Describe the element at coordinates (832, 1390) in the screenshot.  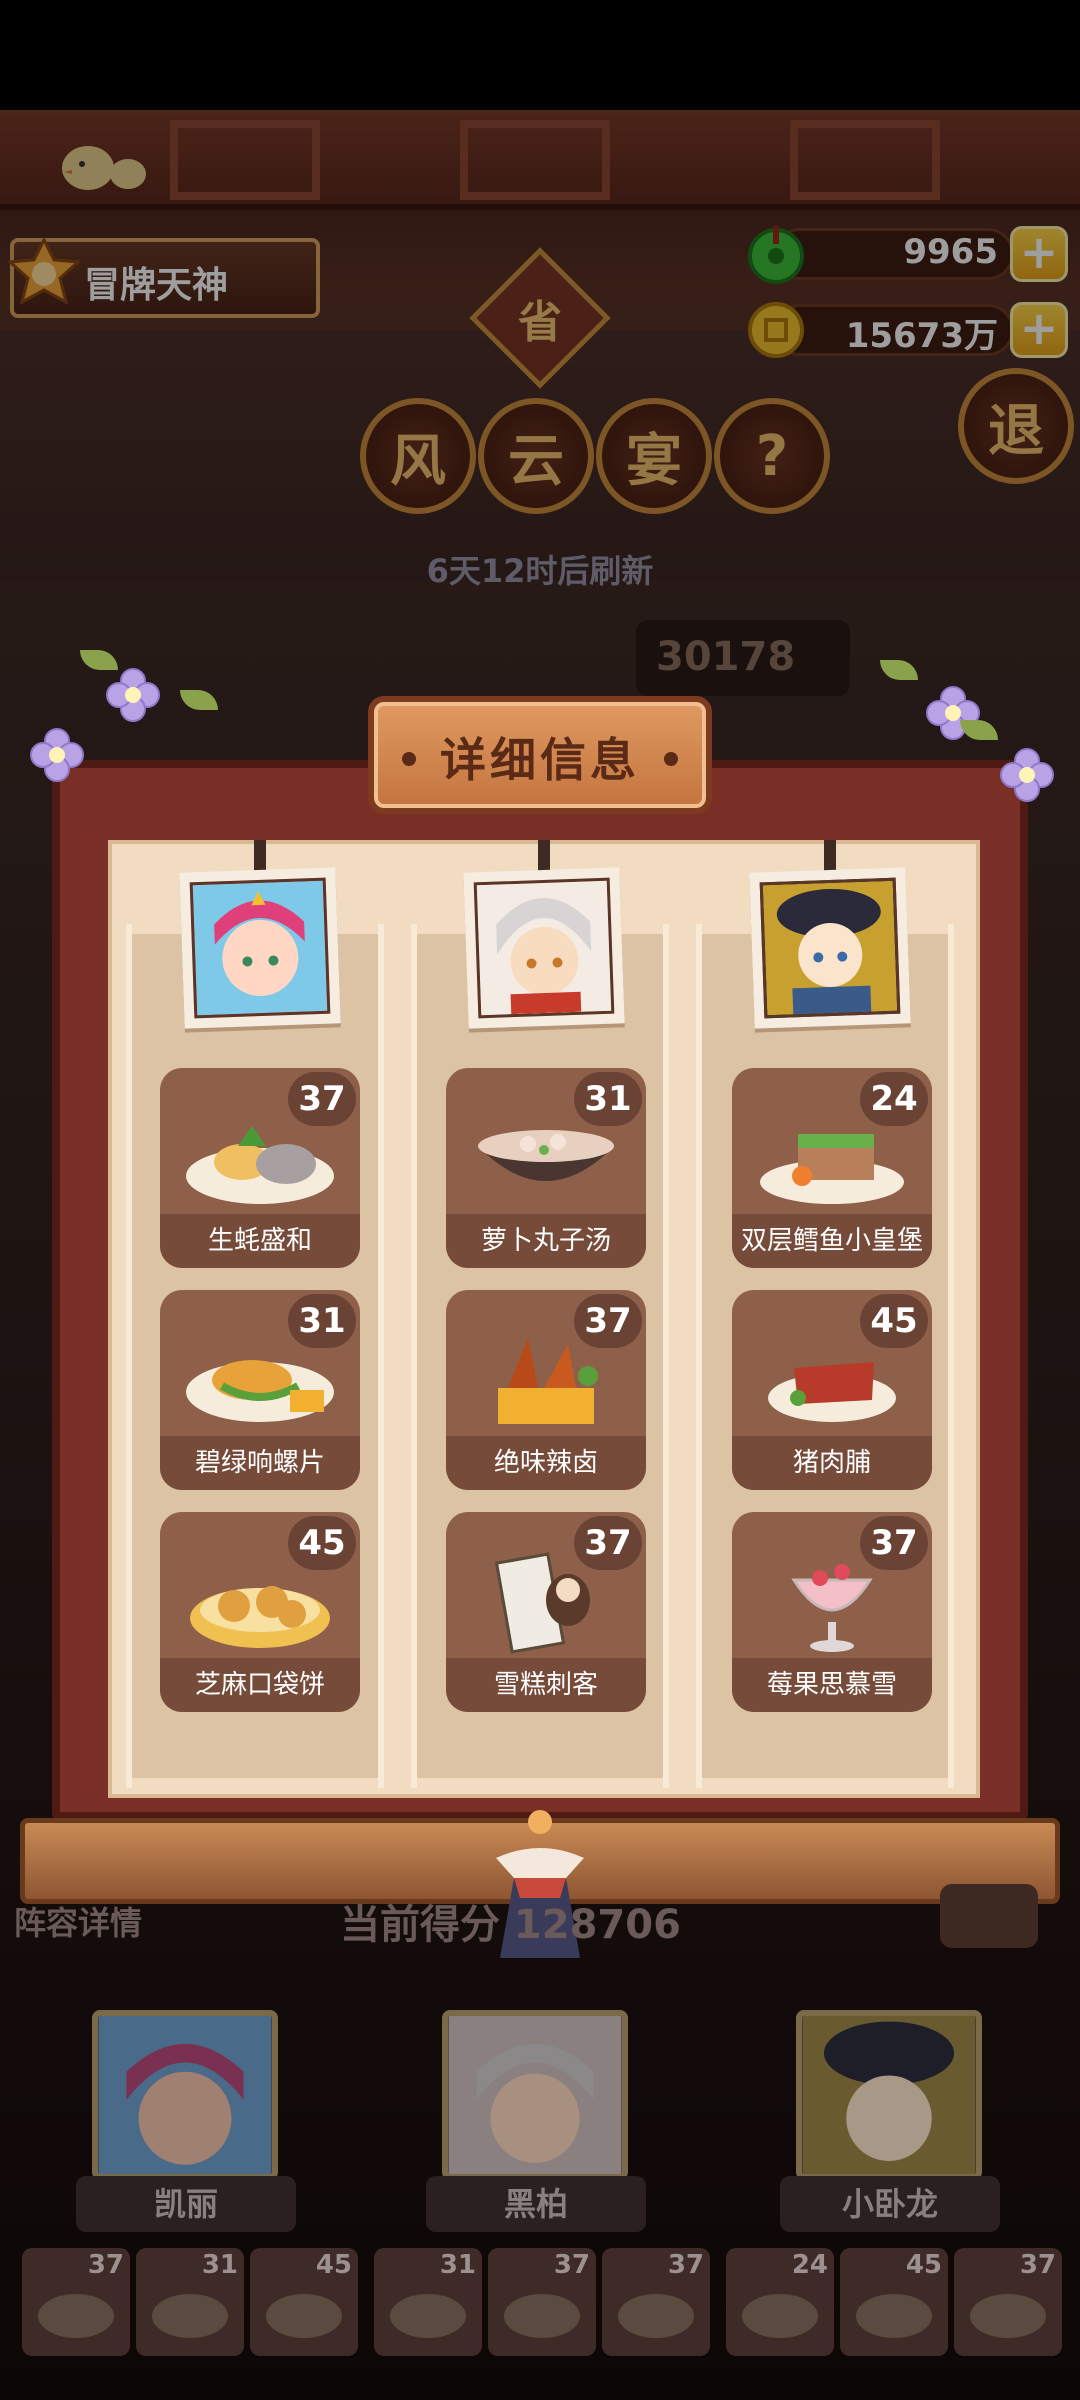
I see `dish-card: 45 猪肉脯` at that location.